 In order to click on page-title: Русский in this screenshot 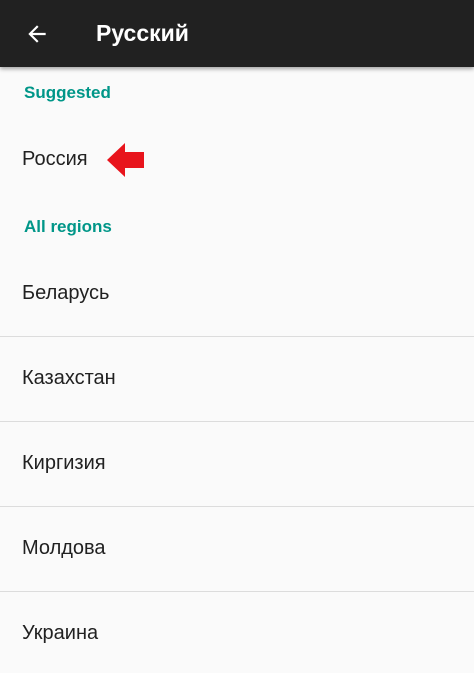, I will do `click(142, 33)`.